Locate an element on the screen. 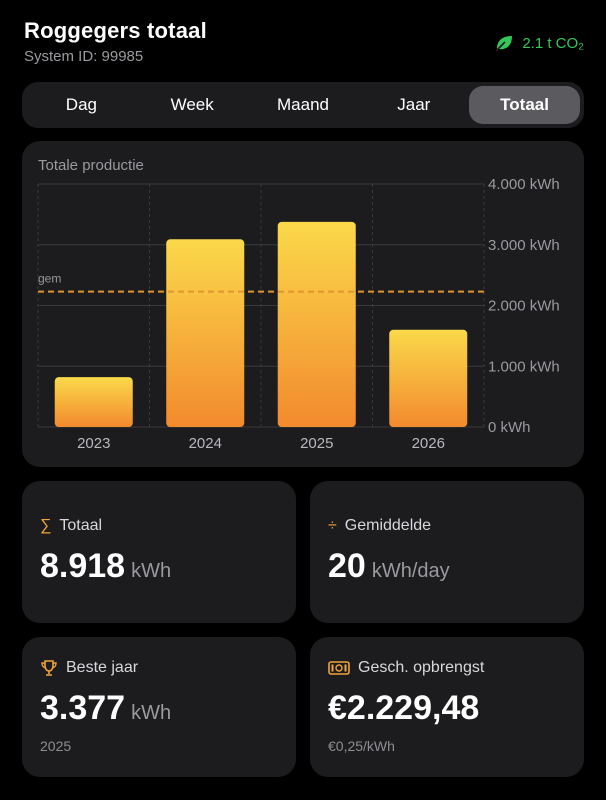 The width and height of the screenshot is (606, 800). stat-label: Beste jaar is located at coordinates (102, 667).